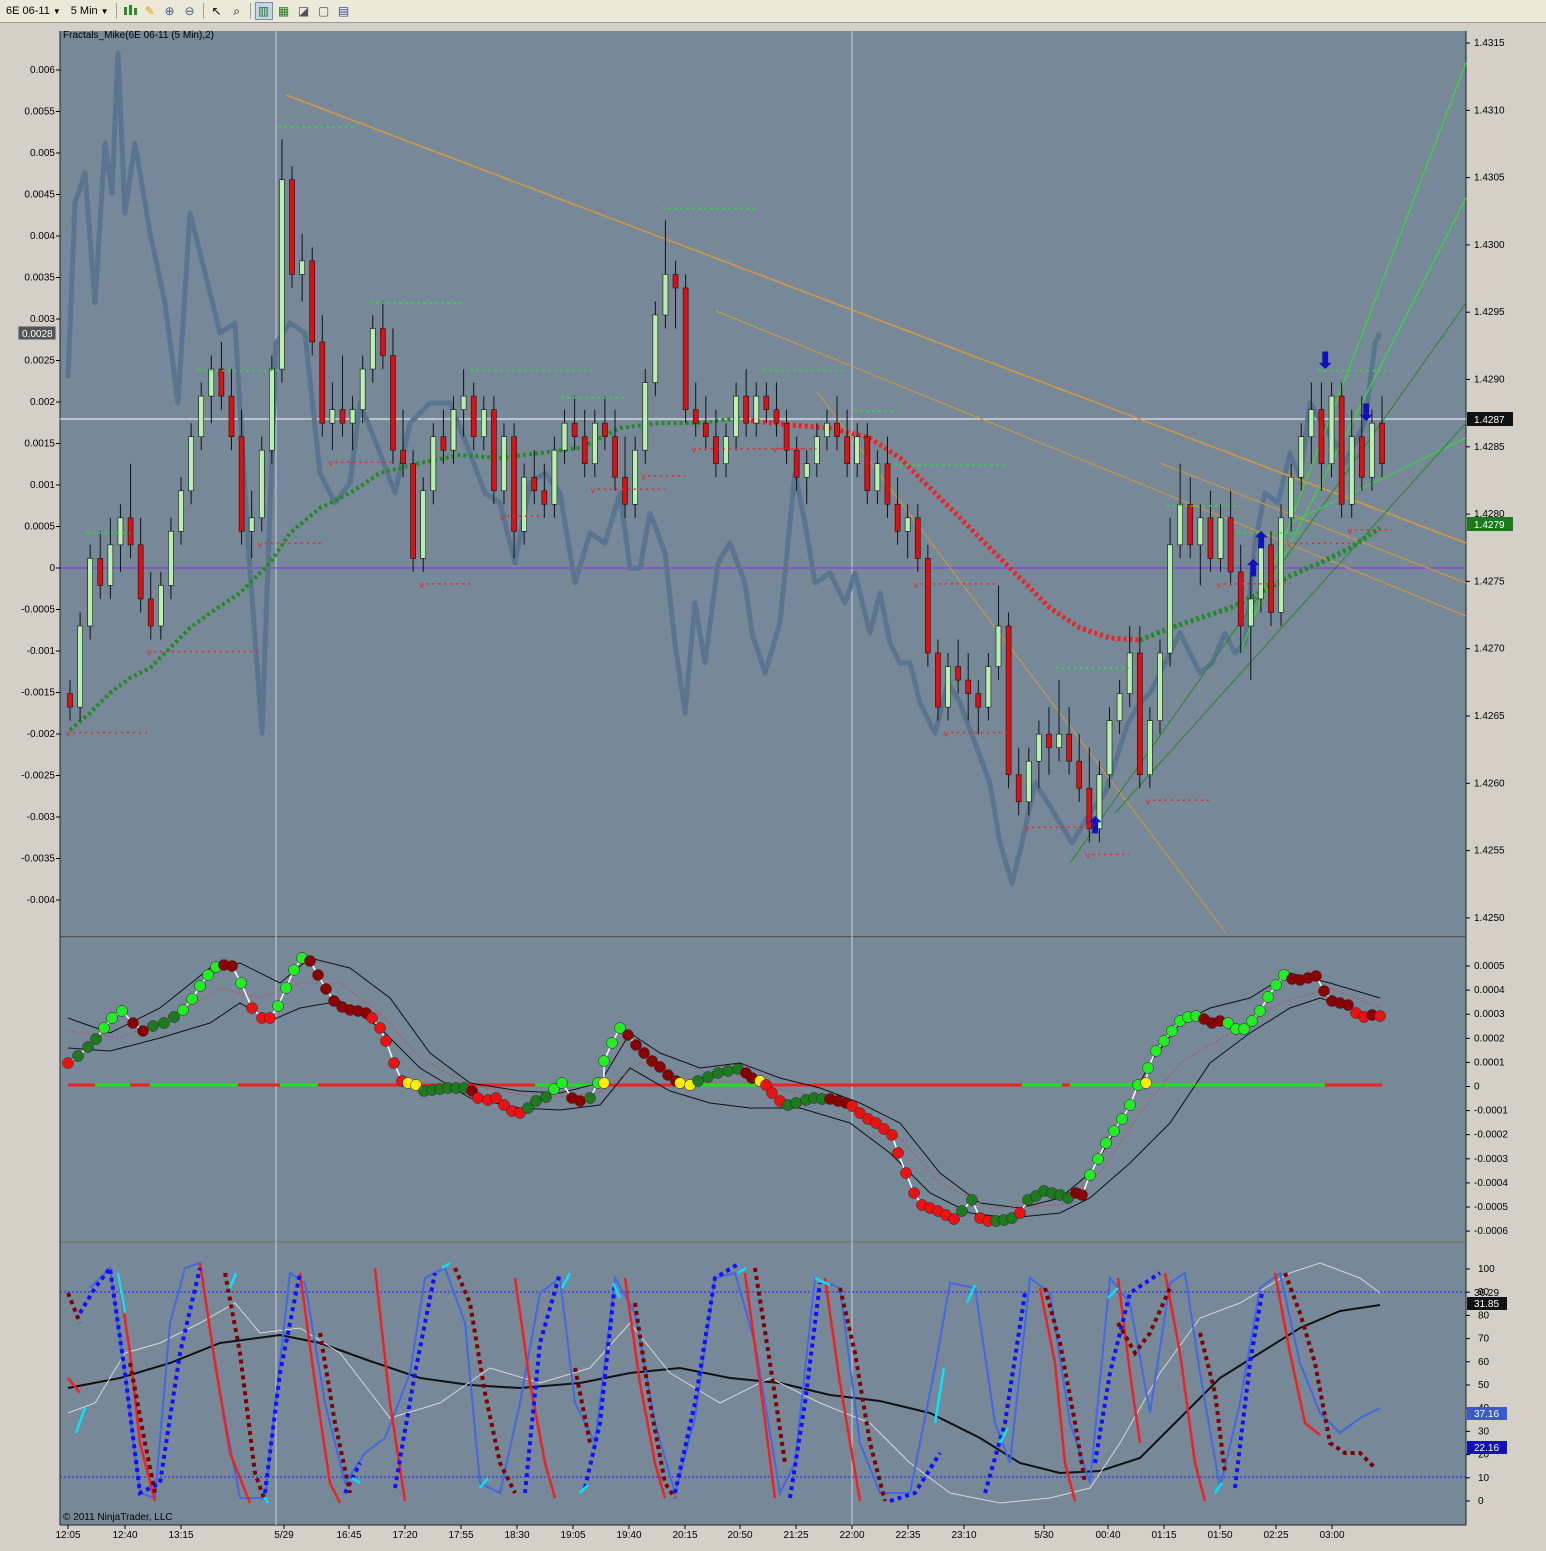  I want to click on data-box-icon: ▢, so click(324, 11).